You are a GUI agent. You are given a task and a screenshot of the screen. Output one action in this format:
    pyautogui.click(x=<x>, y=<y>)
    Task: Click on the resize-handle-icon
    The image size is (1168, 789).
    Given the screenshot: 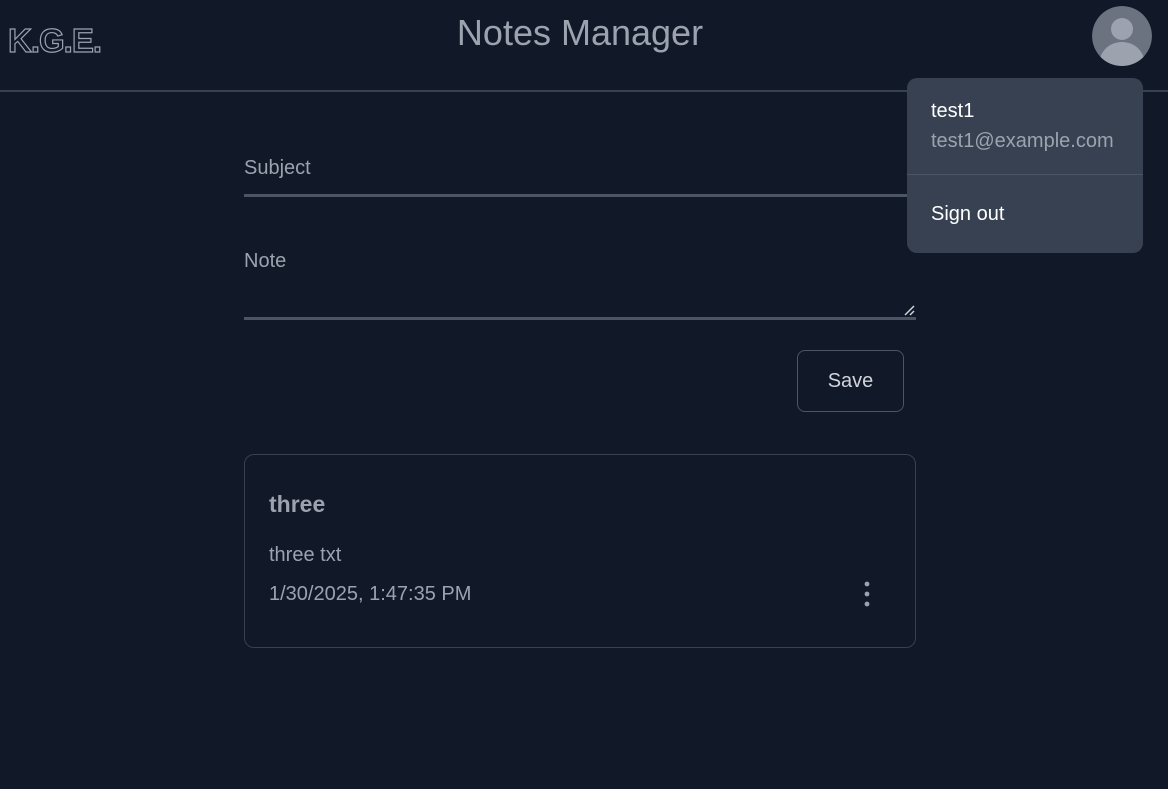 What is the action you would take?
    pyautogui.click(x=909, y=310)
    